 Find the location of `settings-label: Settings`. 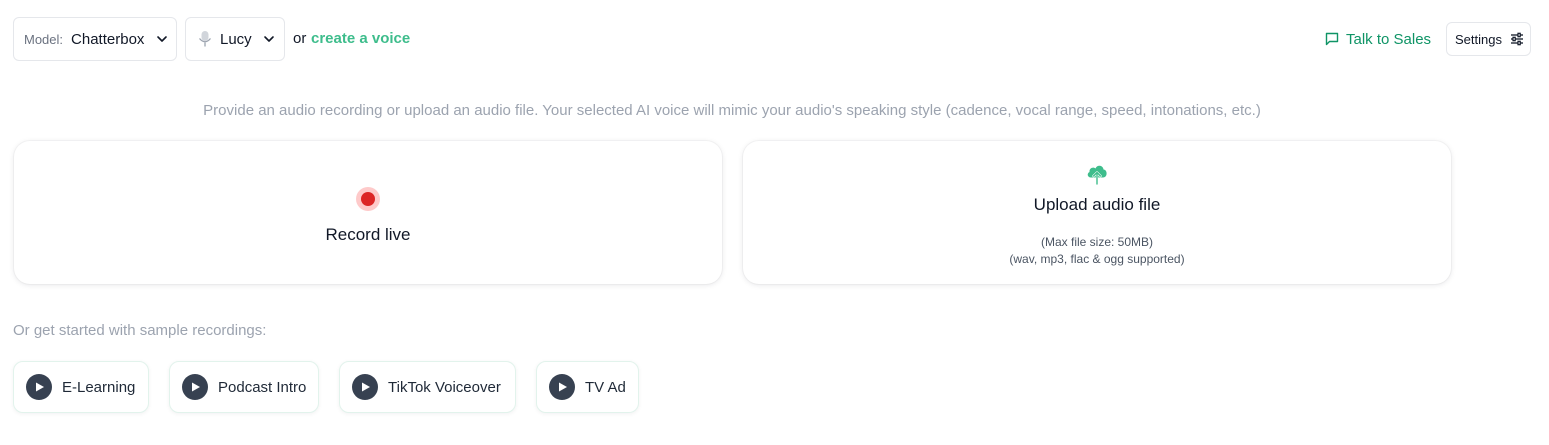

settings-label: Settings is located at coordinates (1478, 39).